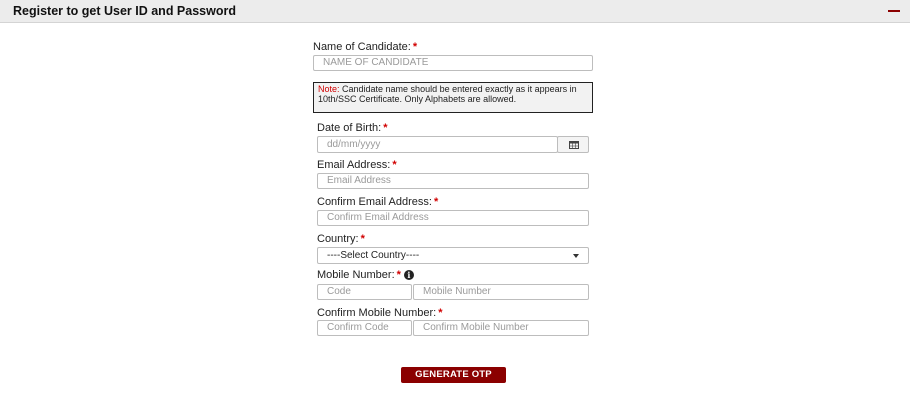 This screenshot has height=400, width=910. I want to click on country-selected-value: ----Select Country----, so click(373, 255).